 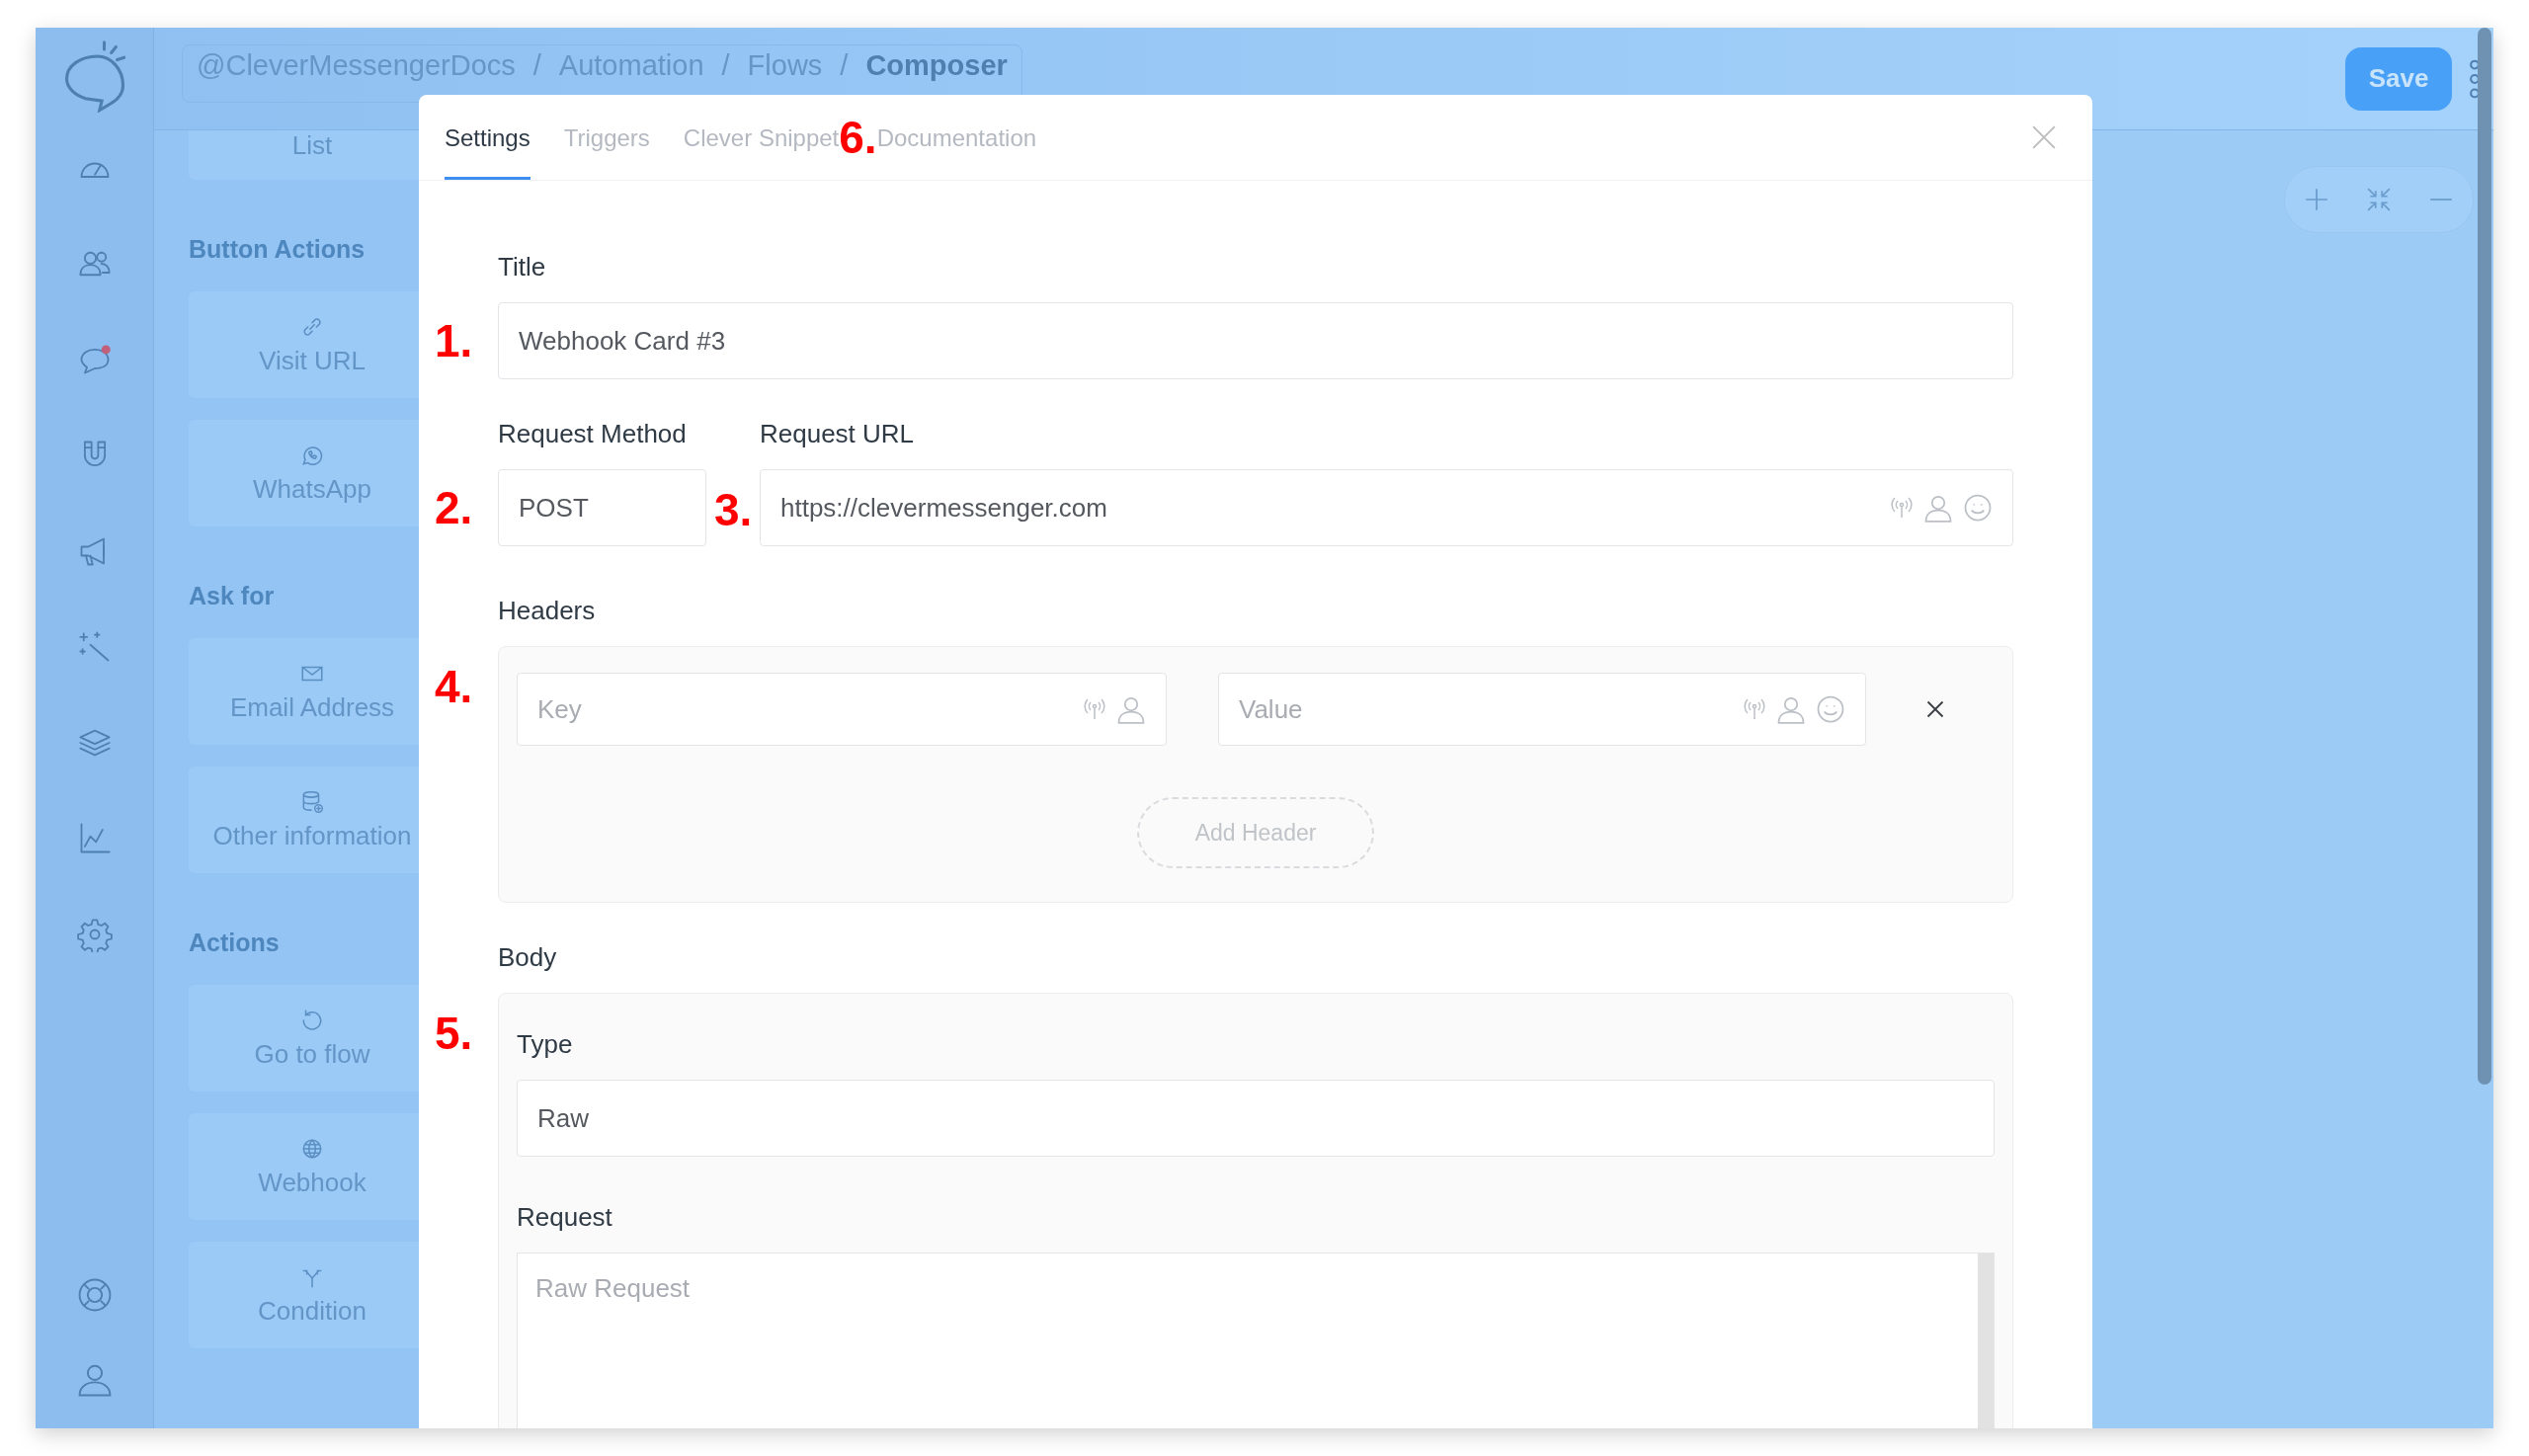 What do you see at coordinates (278, 249) in the screenshot?
I see `section-heading: Button Actions` at bounding box center [278, 249].